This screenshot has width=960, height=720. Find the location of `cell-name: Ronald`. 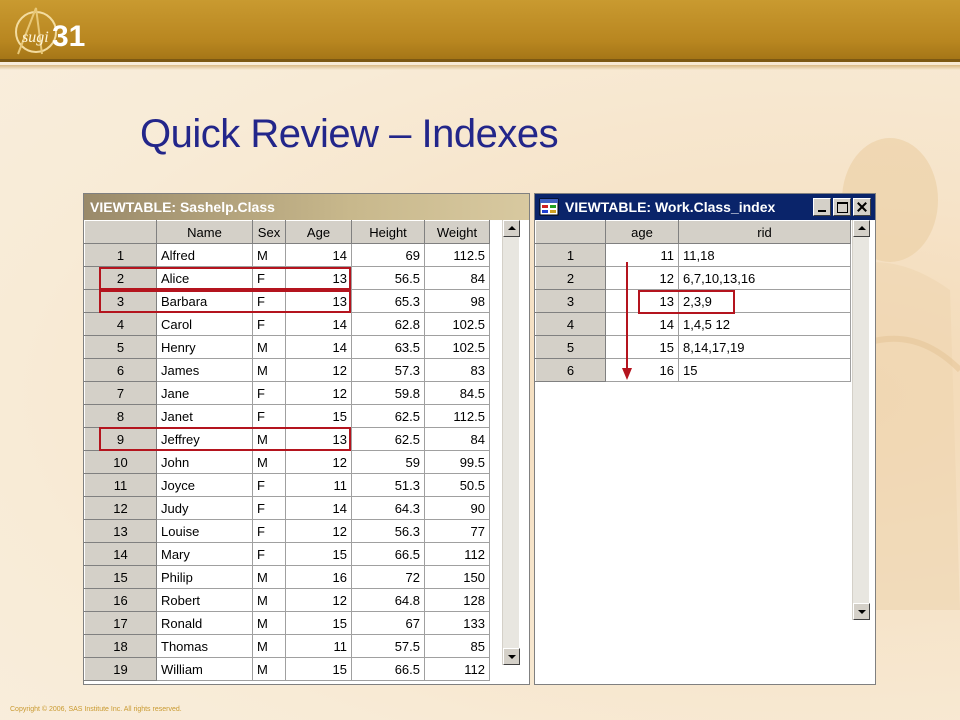

cell-name: Ronald is located at coordinates (204, 623).